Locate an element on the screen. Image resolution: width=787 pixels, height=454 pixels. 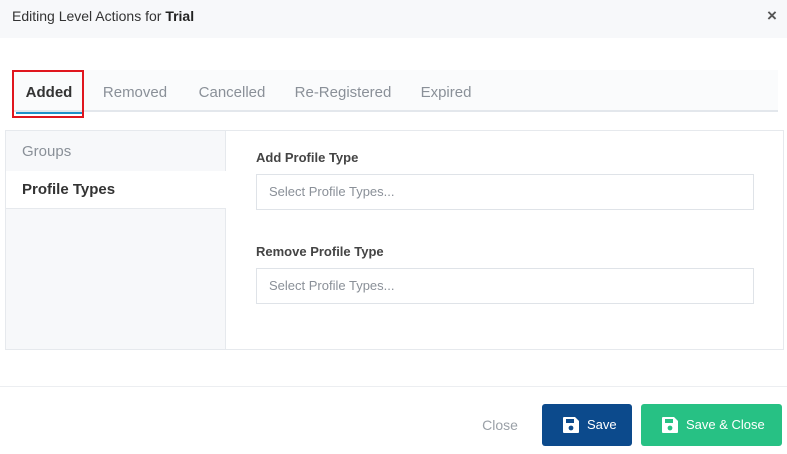
add-profile-type-label: Add Profile Type is located at coordinates (307, 157).